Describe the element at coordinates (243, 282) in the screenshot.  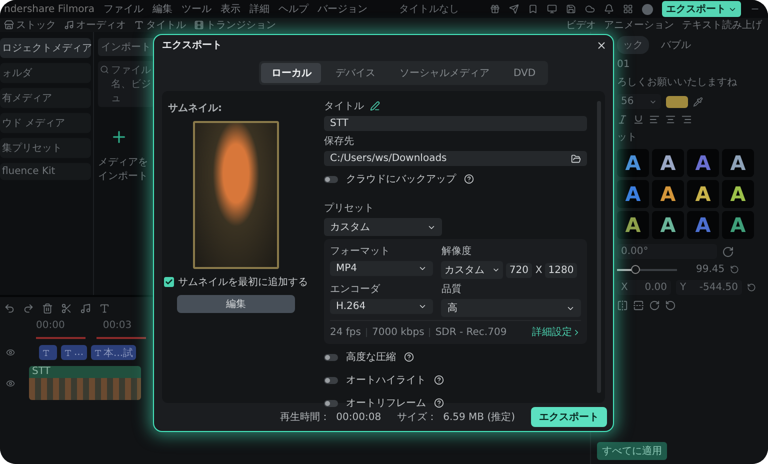
I see `checkbox-label: サムネイルを最初に追加する` at that location.